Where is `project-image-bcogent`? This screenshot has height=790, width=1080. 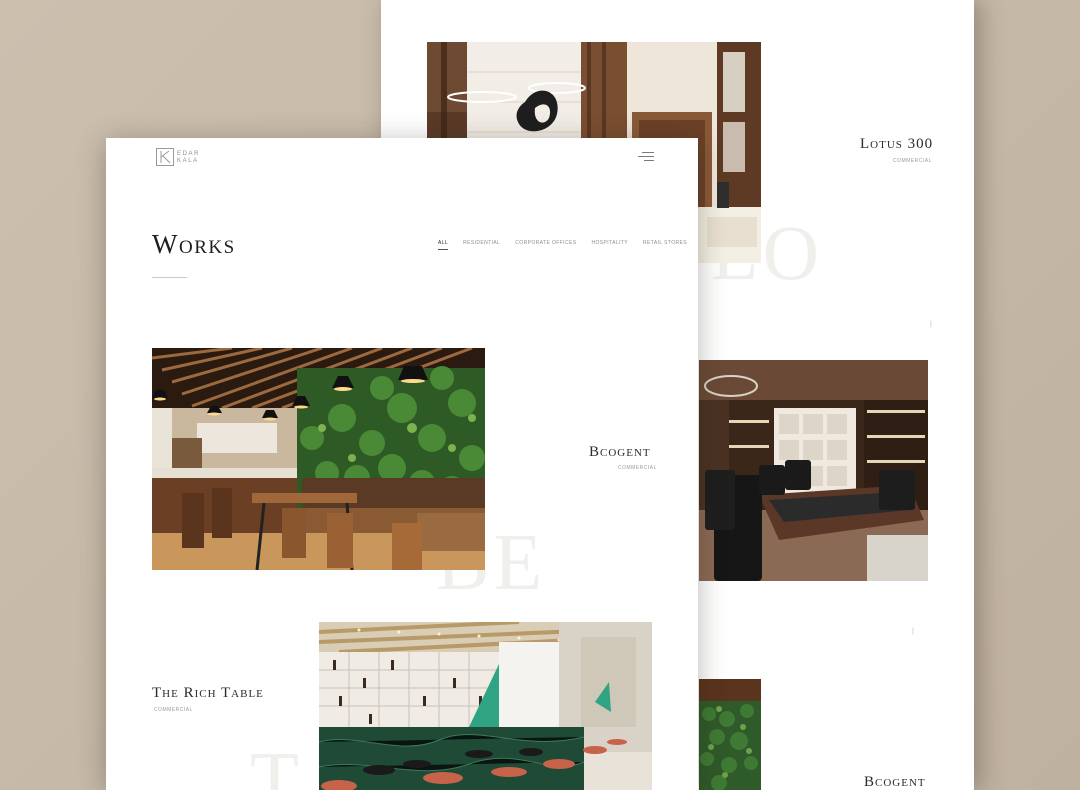 project-image-bcogent is located at coordinates (318, 459).